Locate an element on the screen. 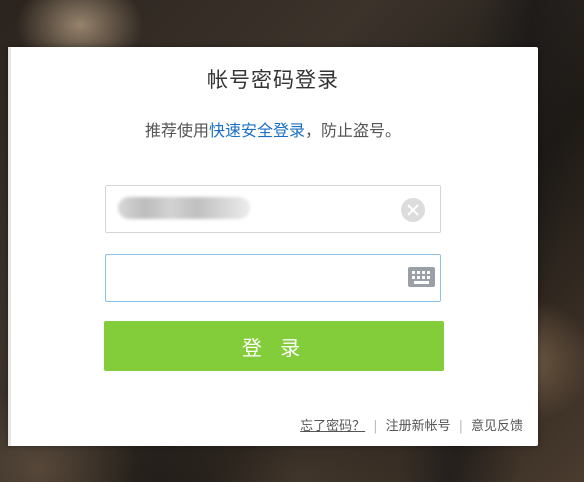 This screenshot has height=482, width=584. login-button: 登 录 is located at coordinates (274, 346).